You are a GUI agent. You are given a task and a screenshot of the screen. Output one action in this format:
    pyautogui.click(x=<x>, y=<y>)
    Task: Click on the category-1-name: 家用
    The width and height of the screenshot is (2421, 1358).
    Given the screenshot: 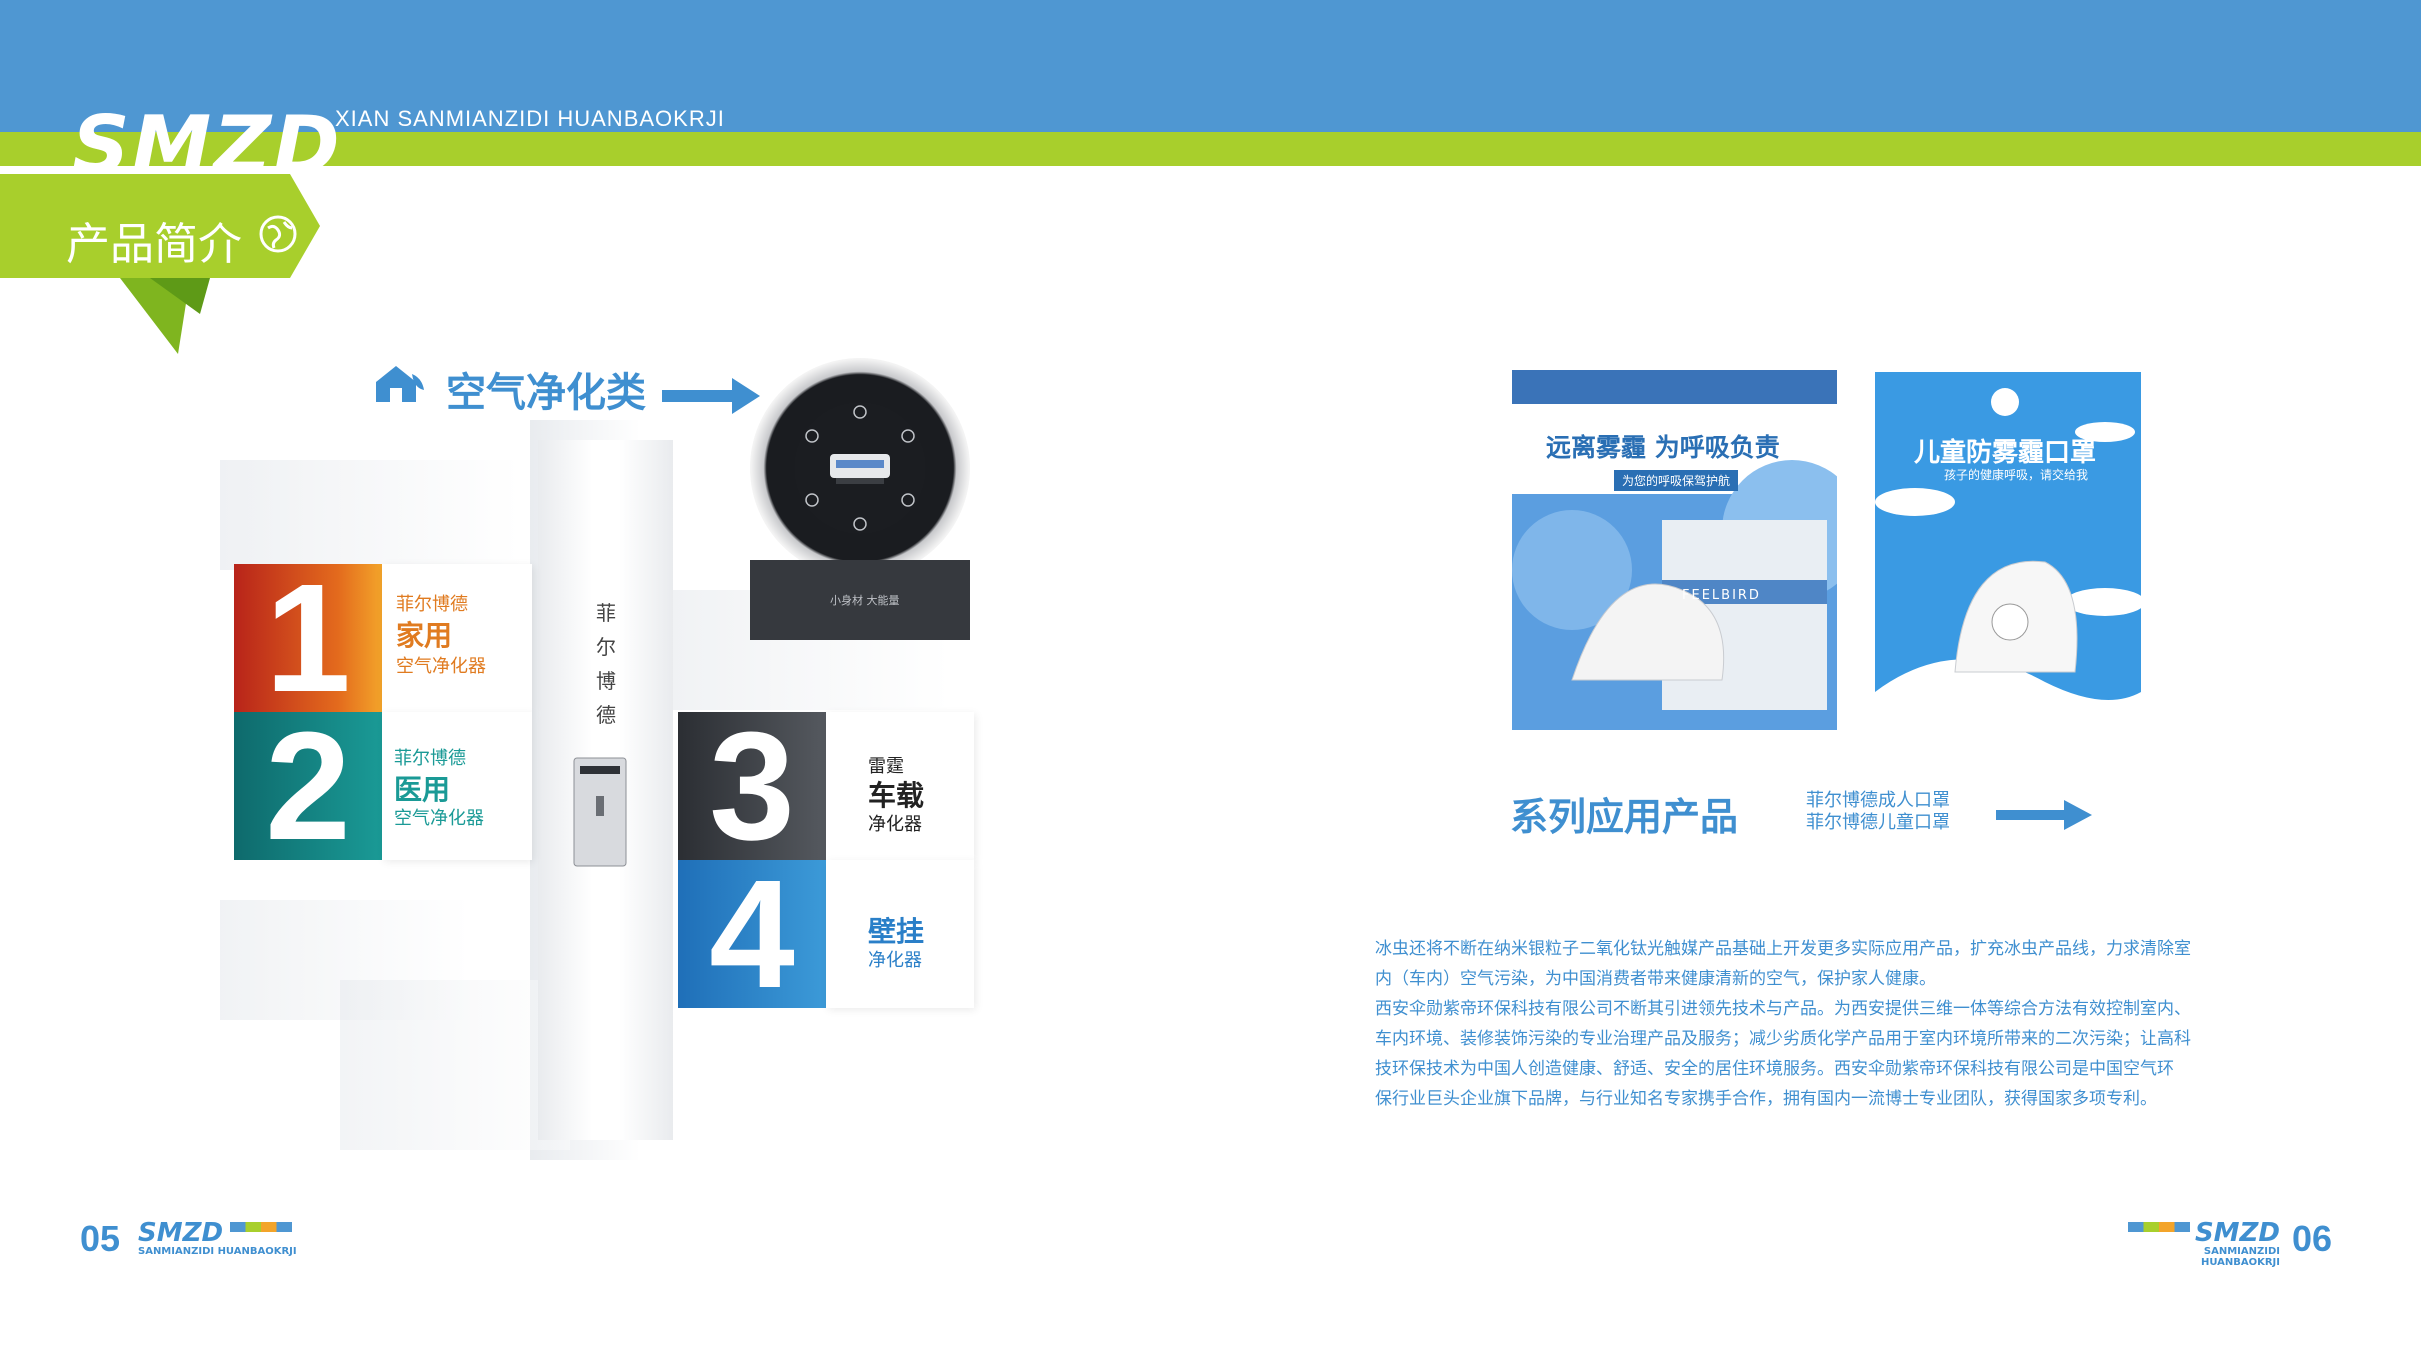 What is the action you would take?
    pyautogui.click(x=424, y=635)
    